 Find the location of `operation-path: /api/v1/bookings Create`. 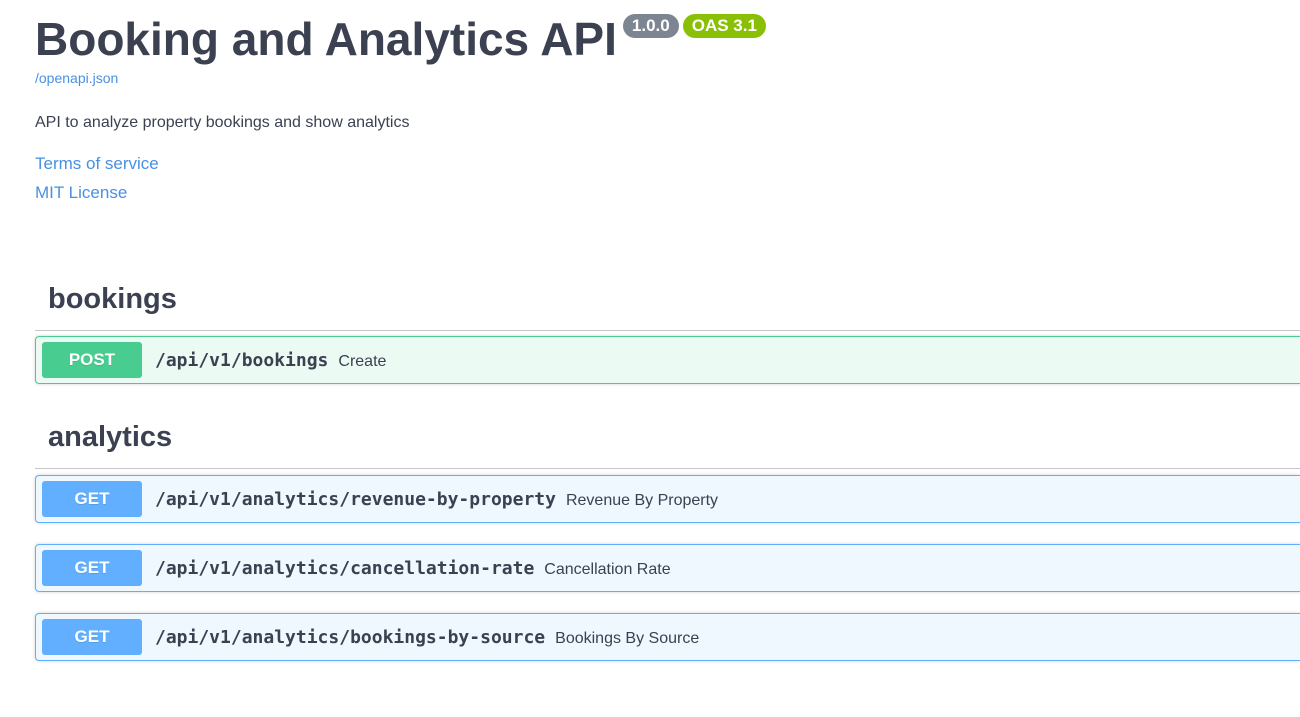

operation-path: /api/v1/bookings Create is located at coordinates (270, 361).